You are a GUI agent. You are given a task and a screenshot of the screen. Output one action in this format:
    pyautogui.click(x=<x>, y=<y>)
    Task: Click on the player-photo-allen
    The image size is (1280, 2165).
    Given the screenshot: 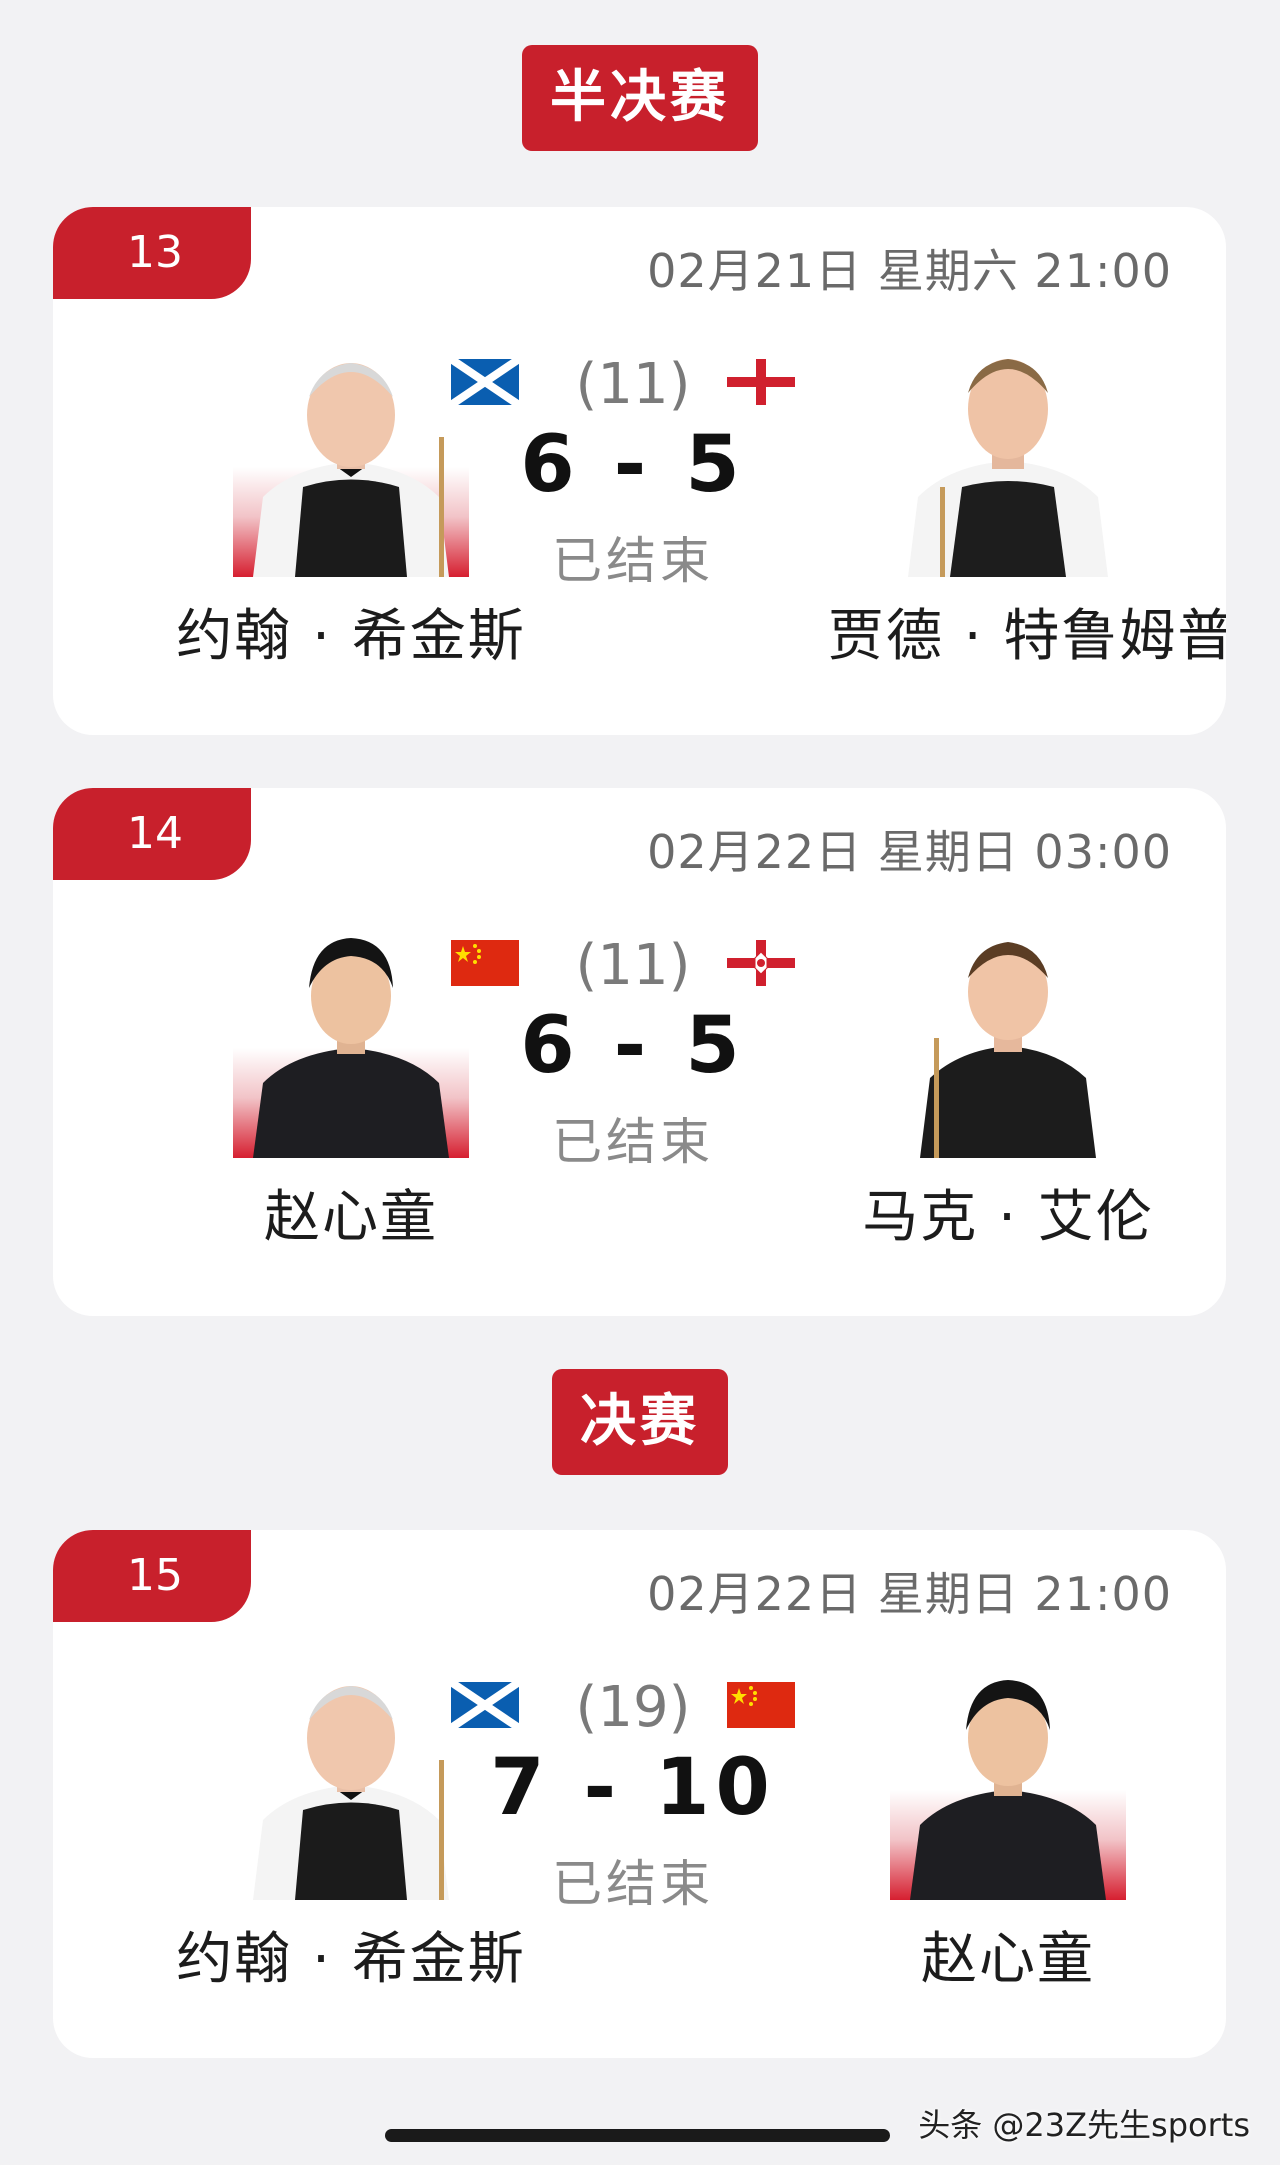 What is the action you would take?
    pyautogui.click(x=1008, y=1038)
    